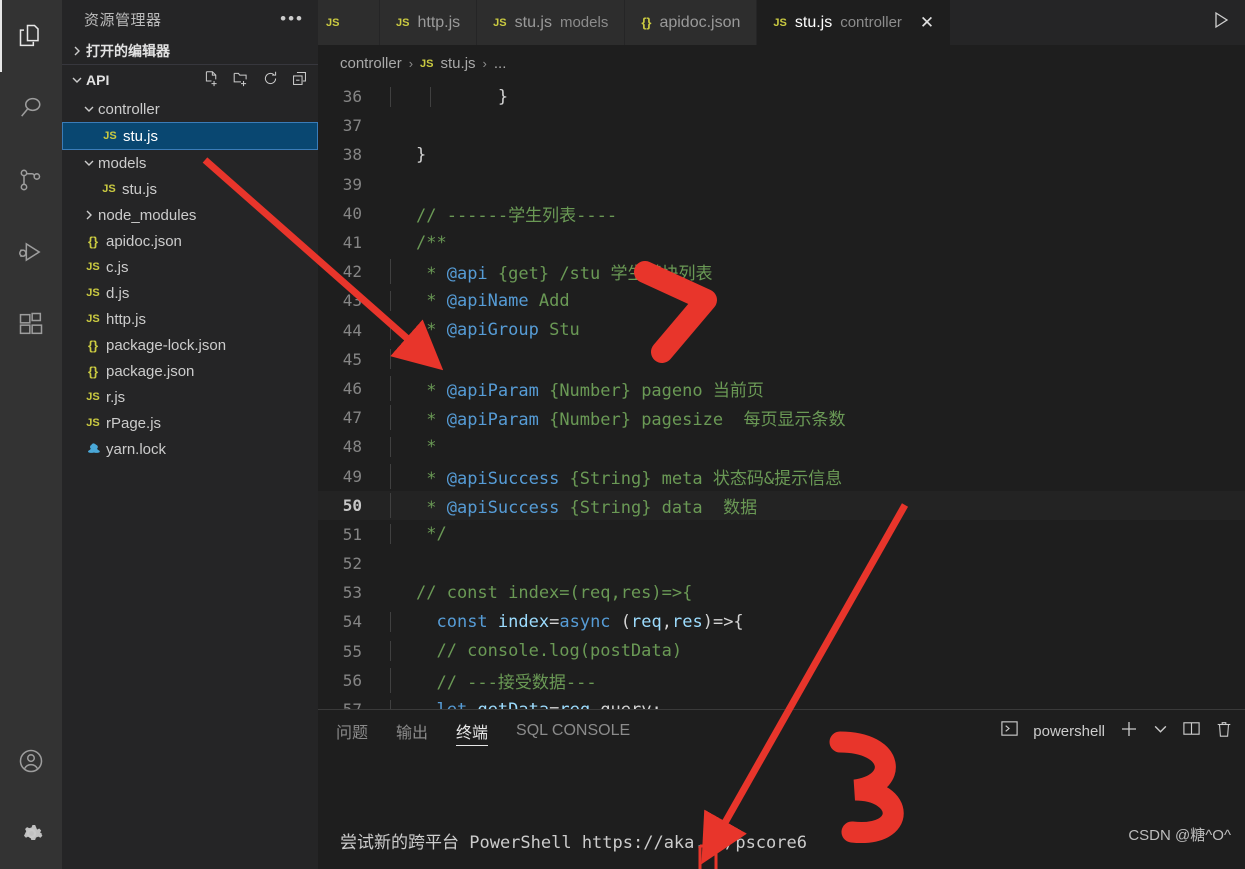 The width and height of the screenshot is (1245, 869). I want to click on activity-item-run-and-debug, so click(31, 252).